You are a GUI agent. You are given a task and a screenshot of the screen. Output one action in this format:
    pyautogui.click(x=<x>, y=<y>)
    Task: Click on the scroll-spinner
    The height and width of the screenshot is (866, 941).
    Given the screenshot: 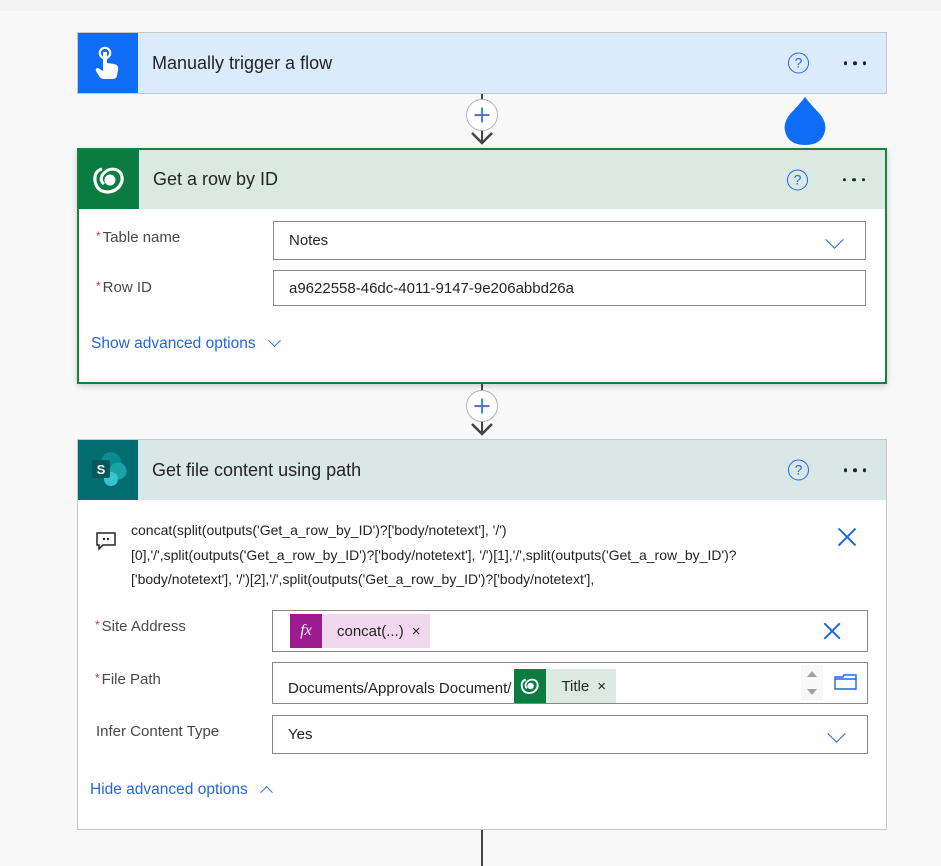 What is the action you would take?
    pyautogui.click(x=812, y=683)
    